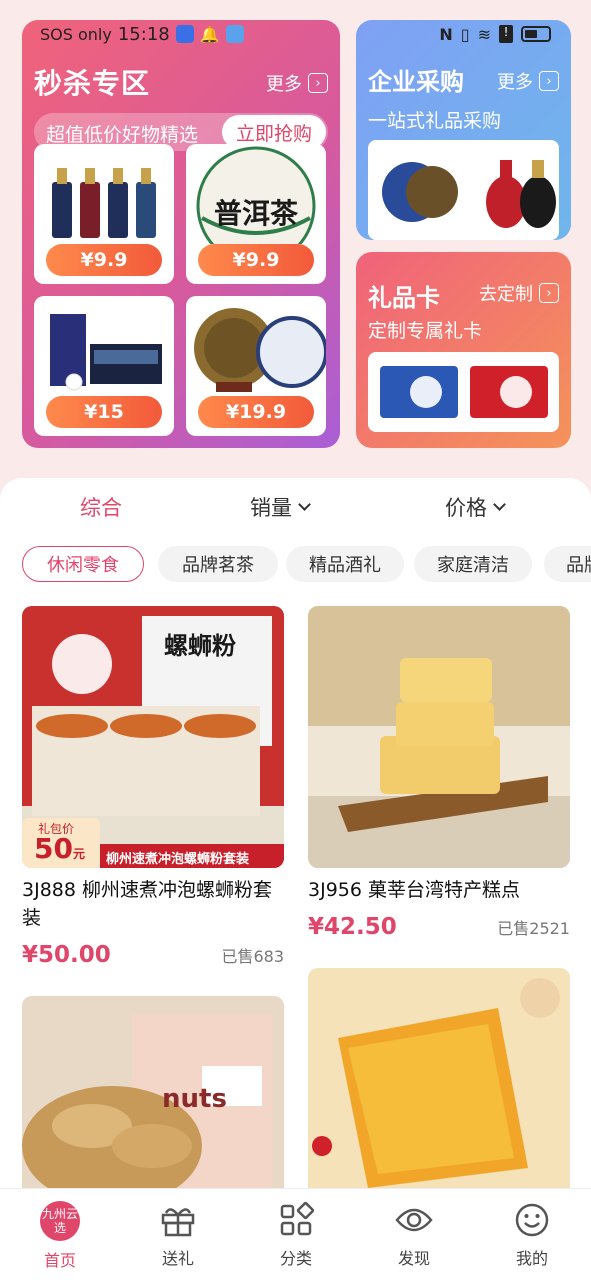 The image size is (591, 1280). Describe the element at coordinates (352, 927) in the screenshot. I see `product-price: ¥42.50` at that location.